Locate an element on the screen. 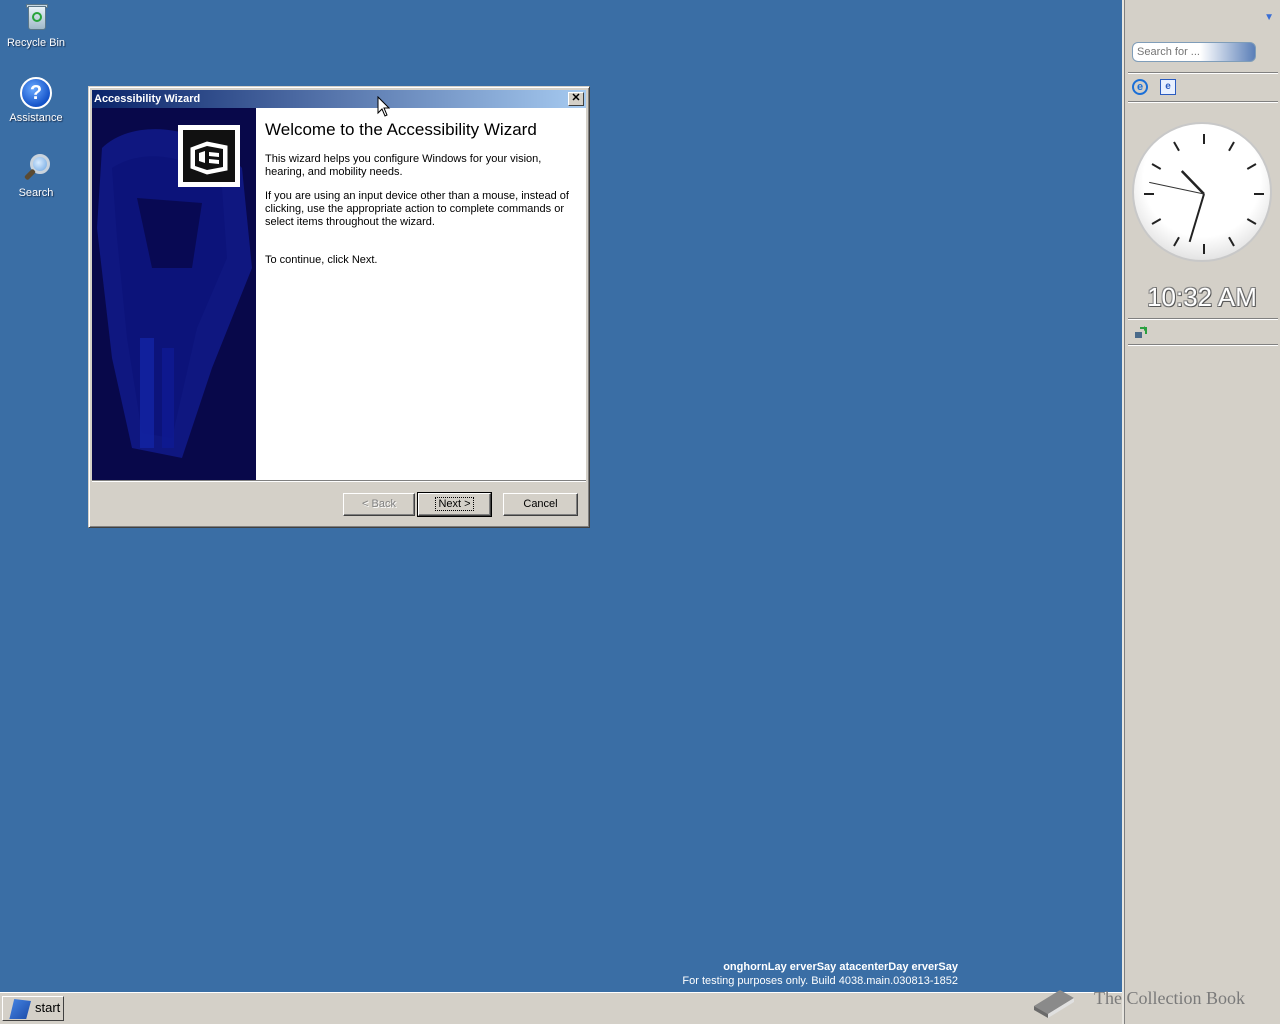  search-icon is located at coordinates (36, 168).